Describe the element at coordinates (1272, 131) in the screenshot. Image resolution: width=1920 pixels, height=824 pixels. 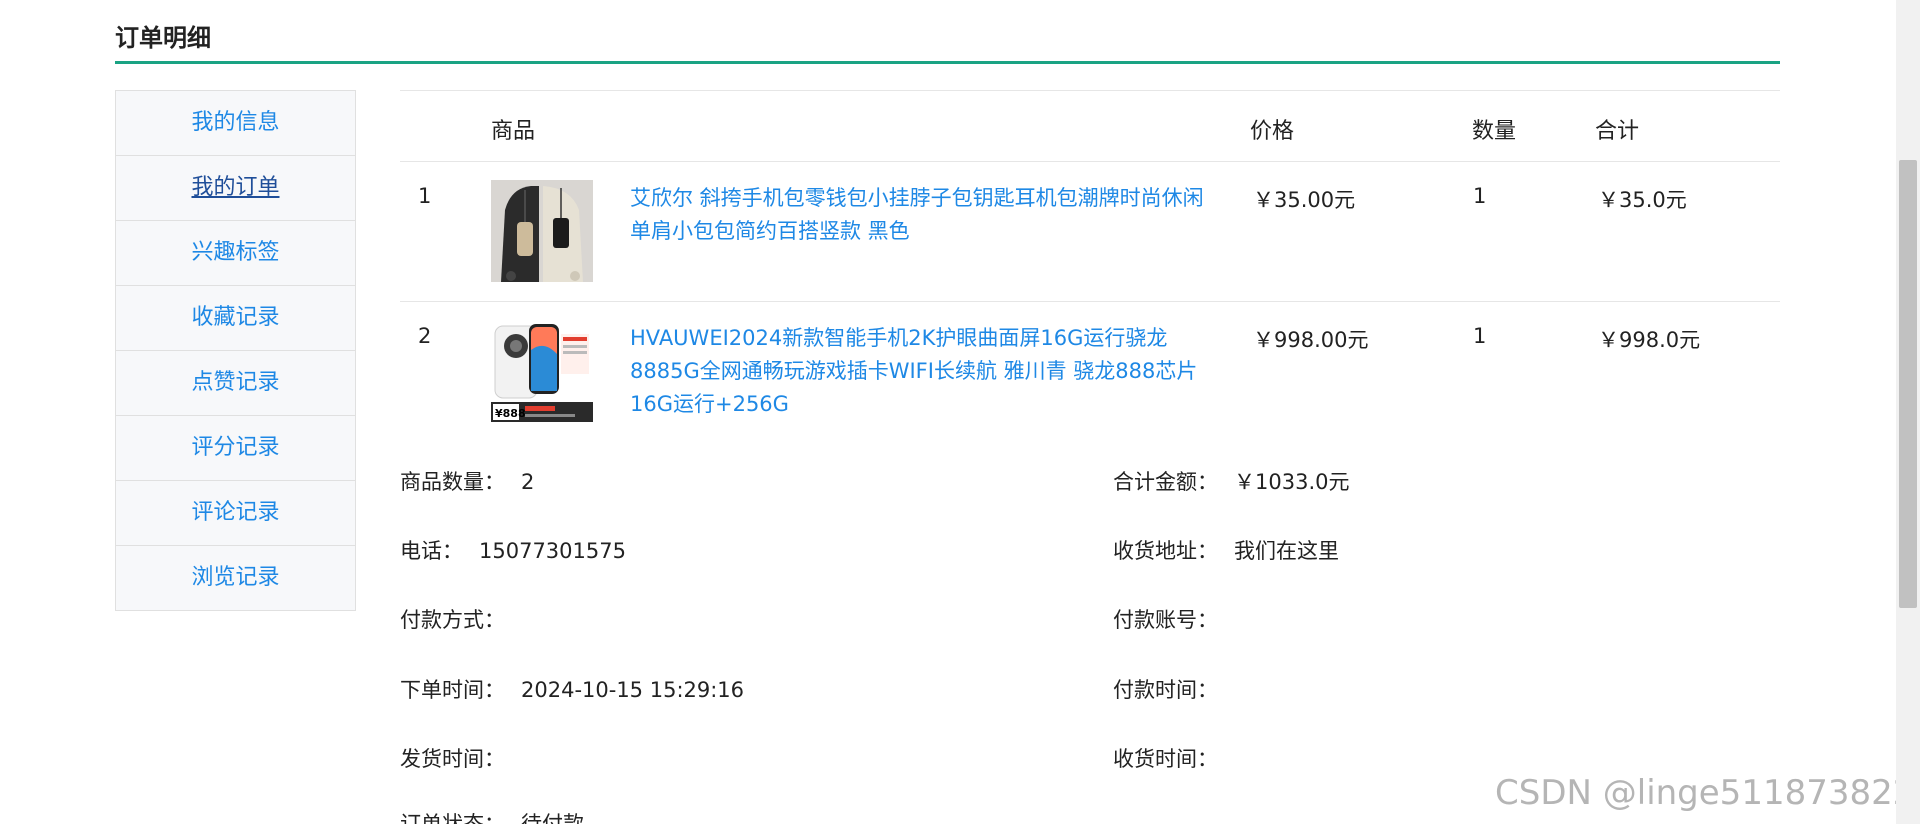
I see `header-price: 价格` at that location.